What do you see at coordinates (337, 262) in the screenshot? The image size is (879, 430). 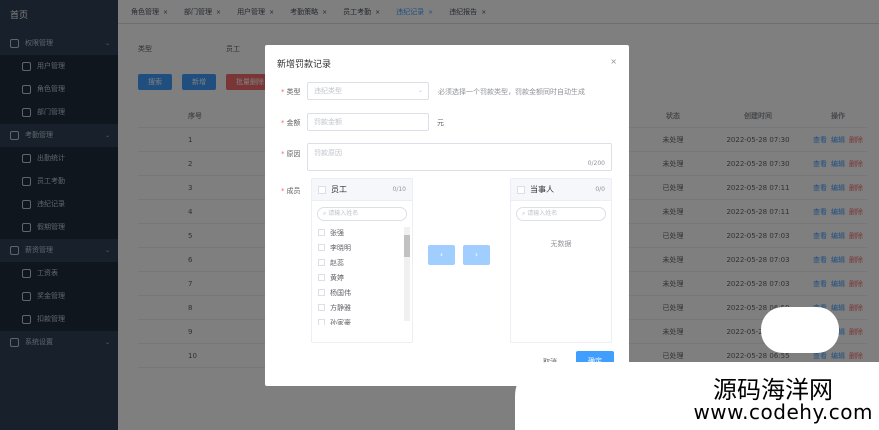 I see `employee-name: 赵蕊` at bounding box center [337, 262].